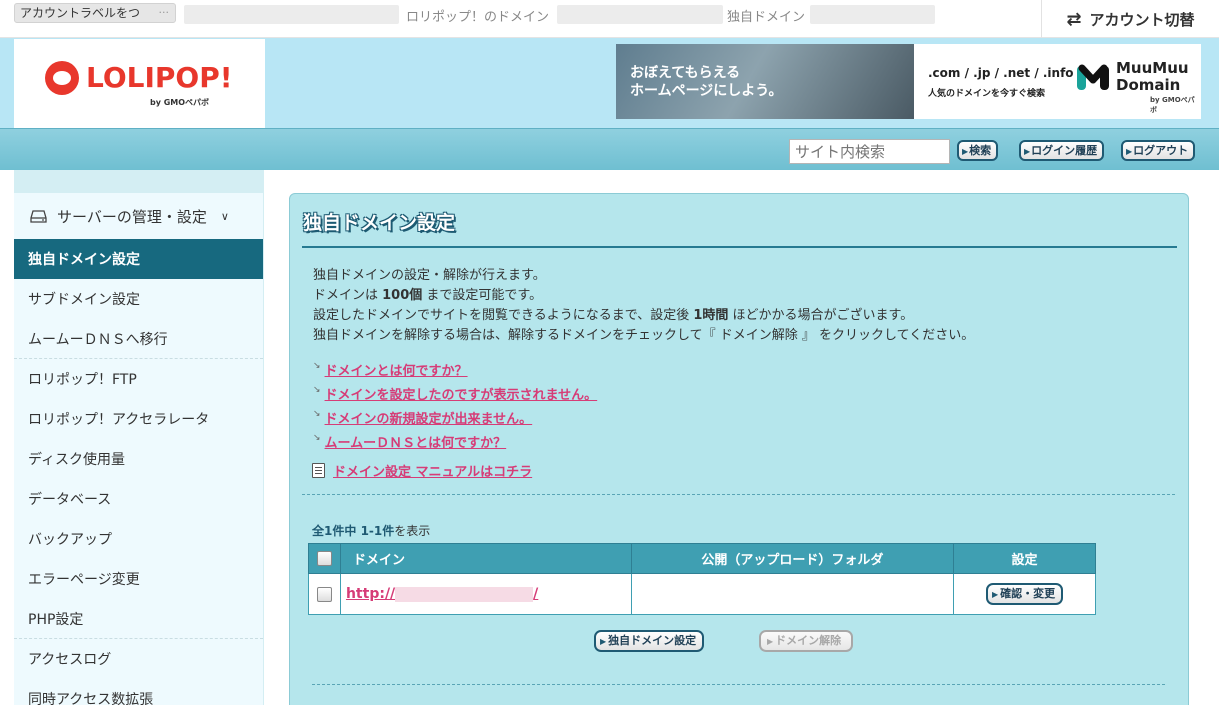  What do you see at coordinates (1152, 68) in the screenshot?
I see `banner-brand-1: MuuMuu` at bounding box center [1152, 68].